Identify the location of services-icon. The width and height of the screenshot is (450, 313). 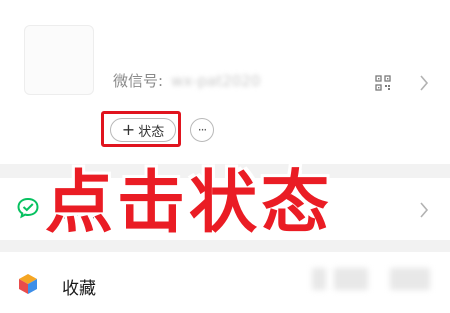
(28, 208).